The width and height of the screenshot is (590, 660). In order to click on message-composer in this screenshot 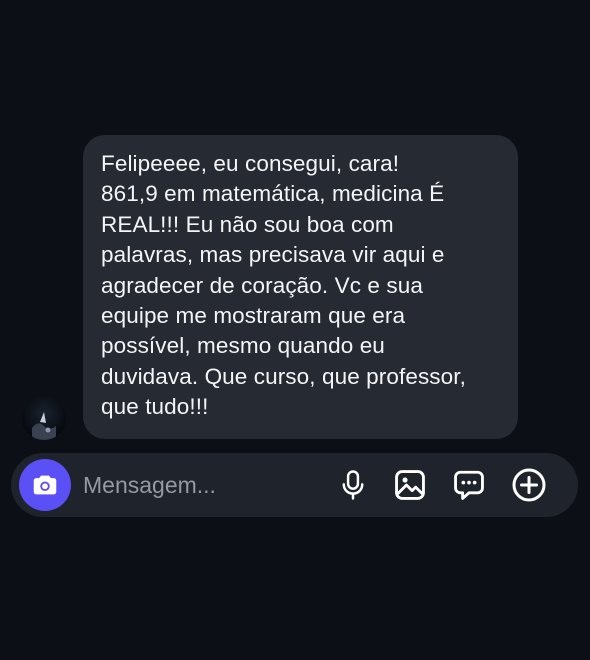, I will do `click(294, 485)`.